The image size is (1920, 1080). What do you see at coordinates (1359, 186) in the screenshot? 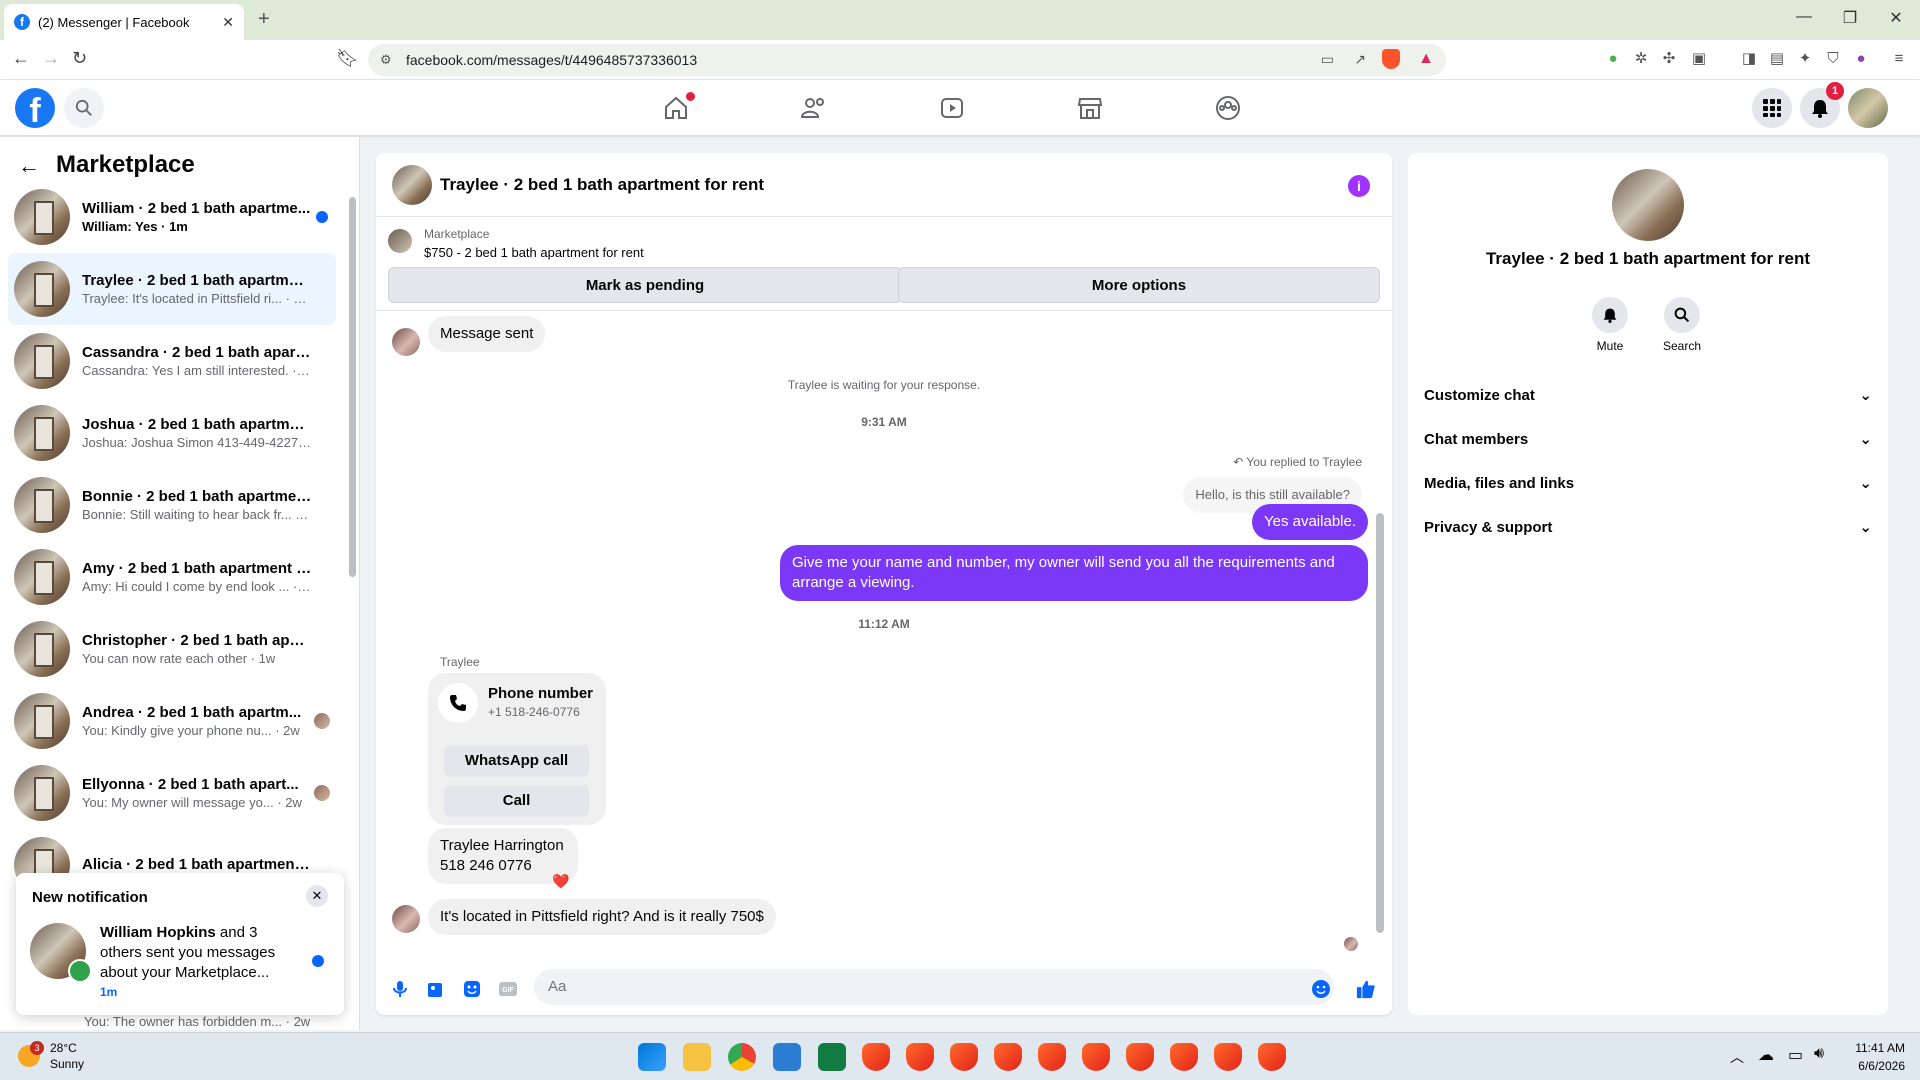
I see `info-icon: i` at bounding box center [1359, 186].